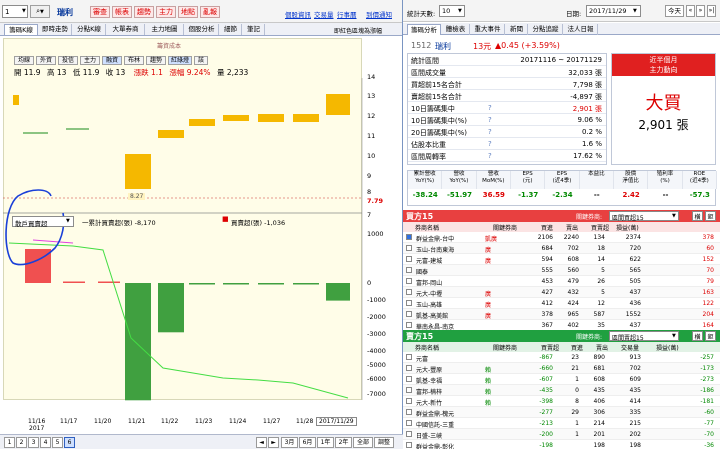 The width and height of the screenshot is (720, 449). I want to click on buy-rel-select: 區間買超15 ▼, so click(644, 216).